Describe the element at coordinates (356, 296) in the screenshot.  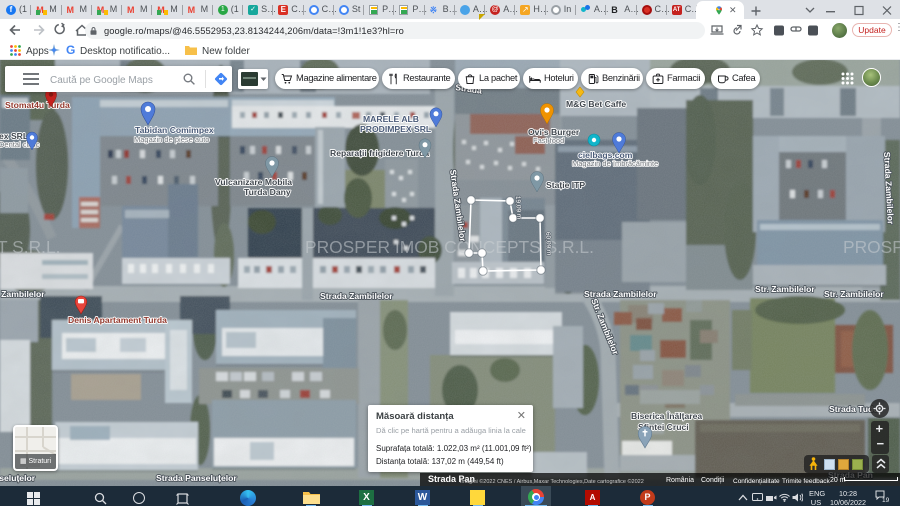
I see `svg-text: Strada Zambilelor` at that location.